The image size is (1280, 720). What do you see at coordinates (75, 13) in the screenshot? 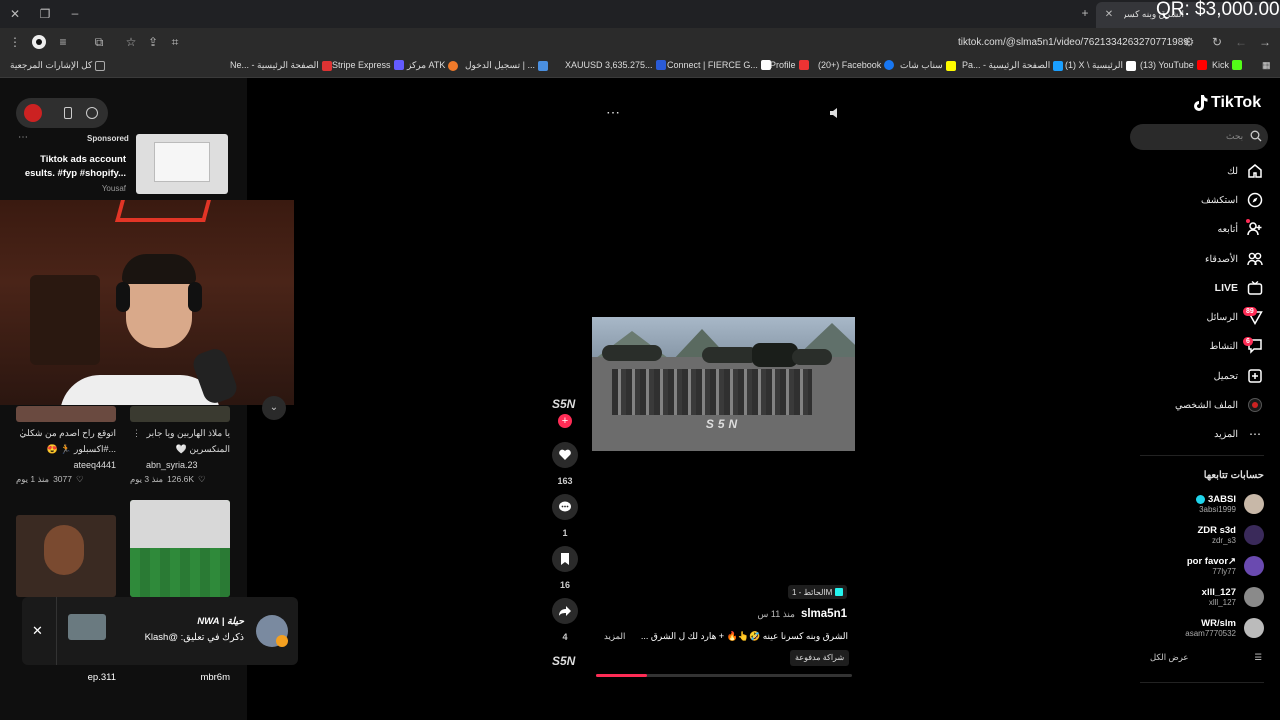
I see `minimize-window-icon: –` at bounding box center [75, 13].